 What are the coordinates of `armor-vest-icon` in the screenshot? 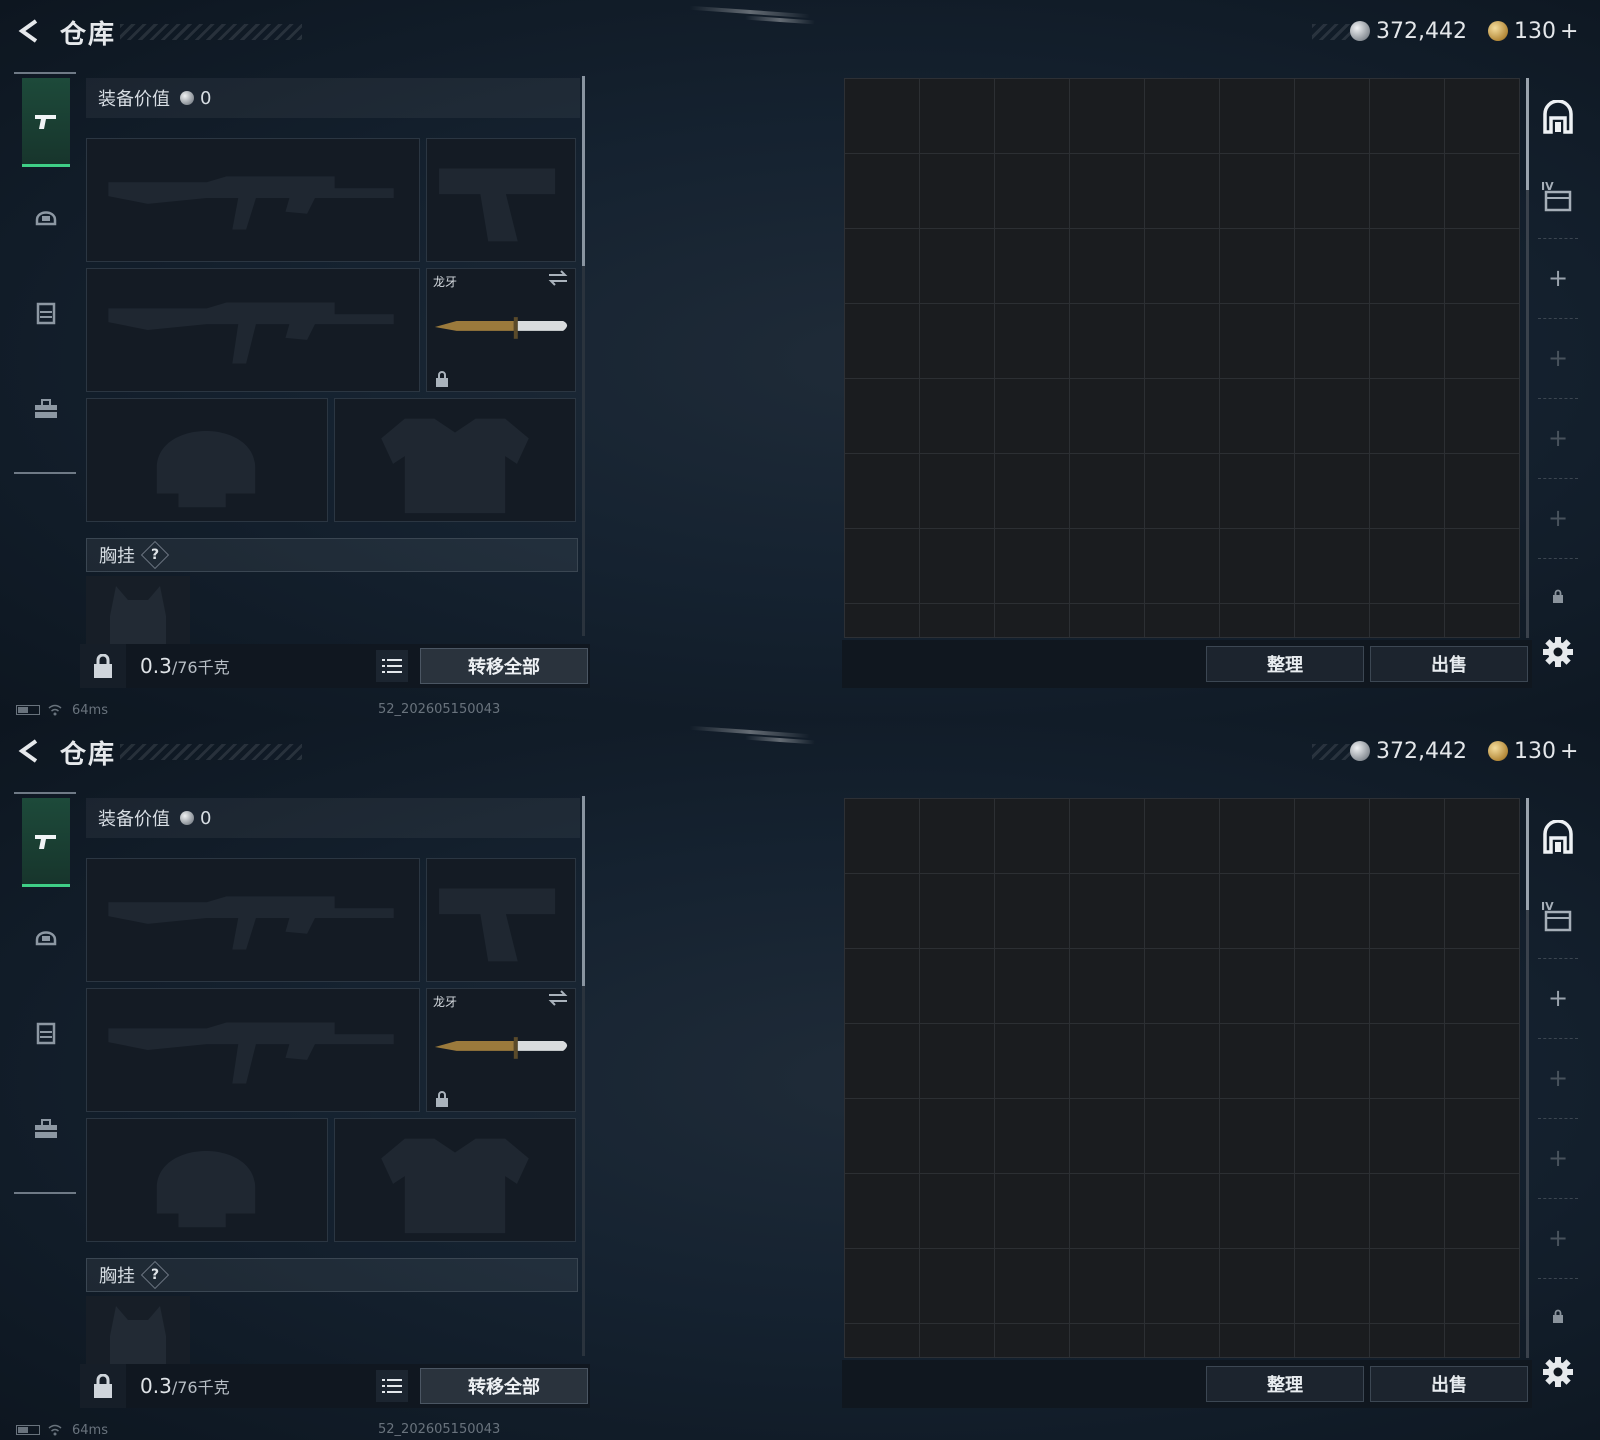 It's located at (46, 1033).